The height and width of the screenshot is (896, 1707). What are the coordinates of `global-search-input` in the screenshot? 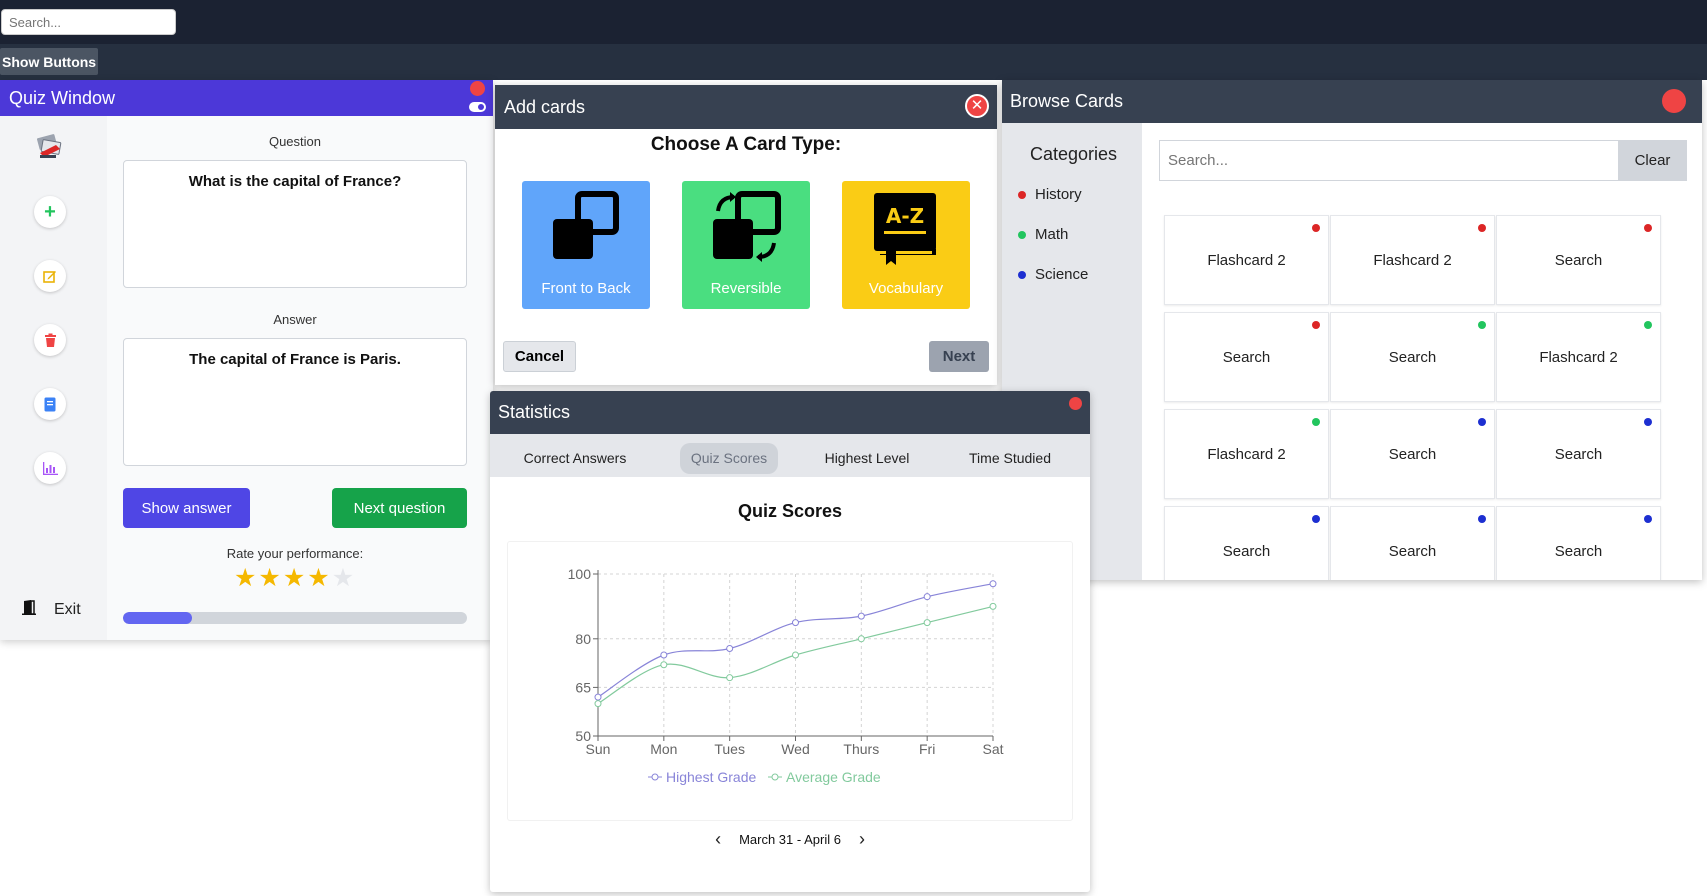 It's located at (88, 22).